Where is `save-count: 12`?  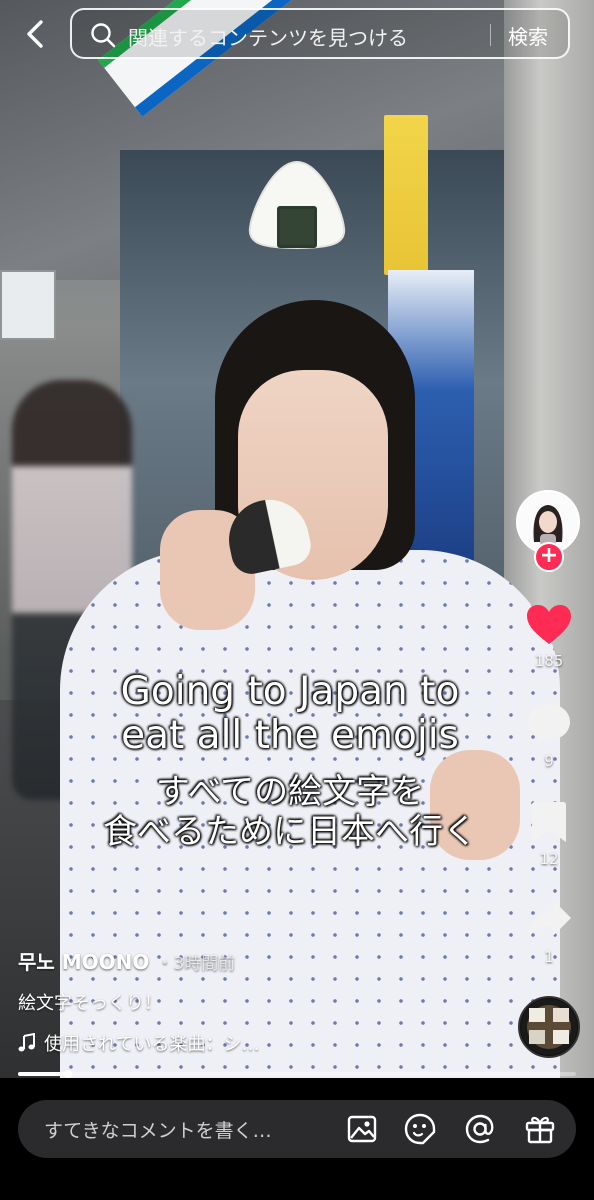 save-count: 12 is located at coordinates (549, 859).